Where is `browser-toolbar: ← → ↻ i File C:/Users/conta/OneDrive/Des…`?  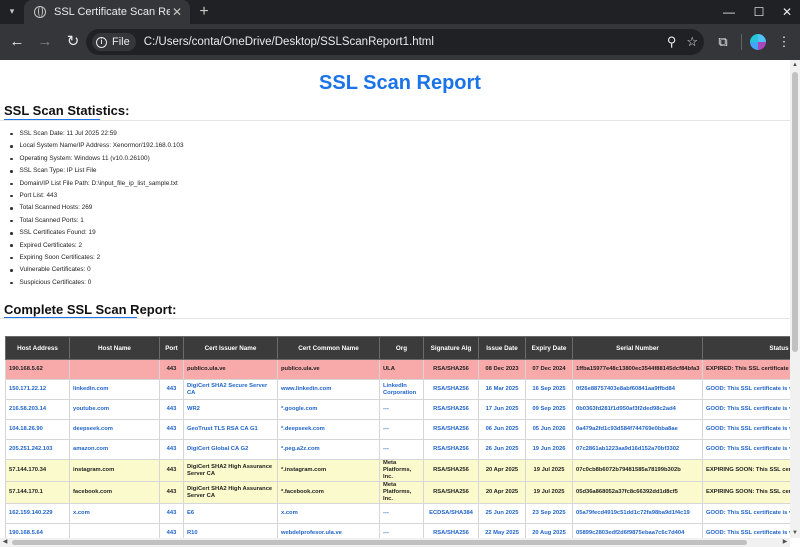
browser-toolbar: ← → ↻ i File C:/Users/conta/OneDrive/Des… is located at coordinates (400, 42).